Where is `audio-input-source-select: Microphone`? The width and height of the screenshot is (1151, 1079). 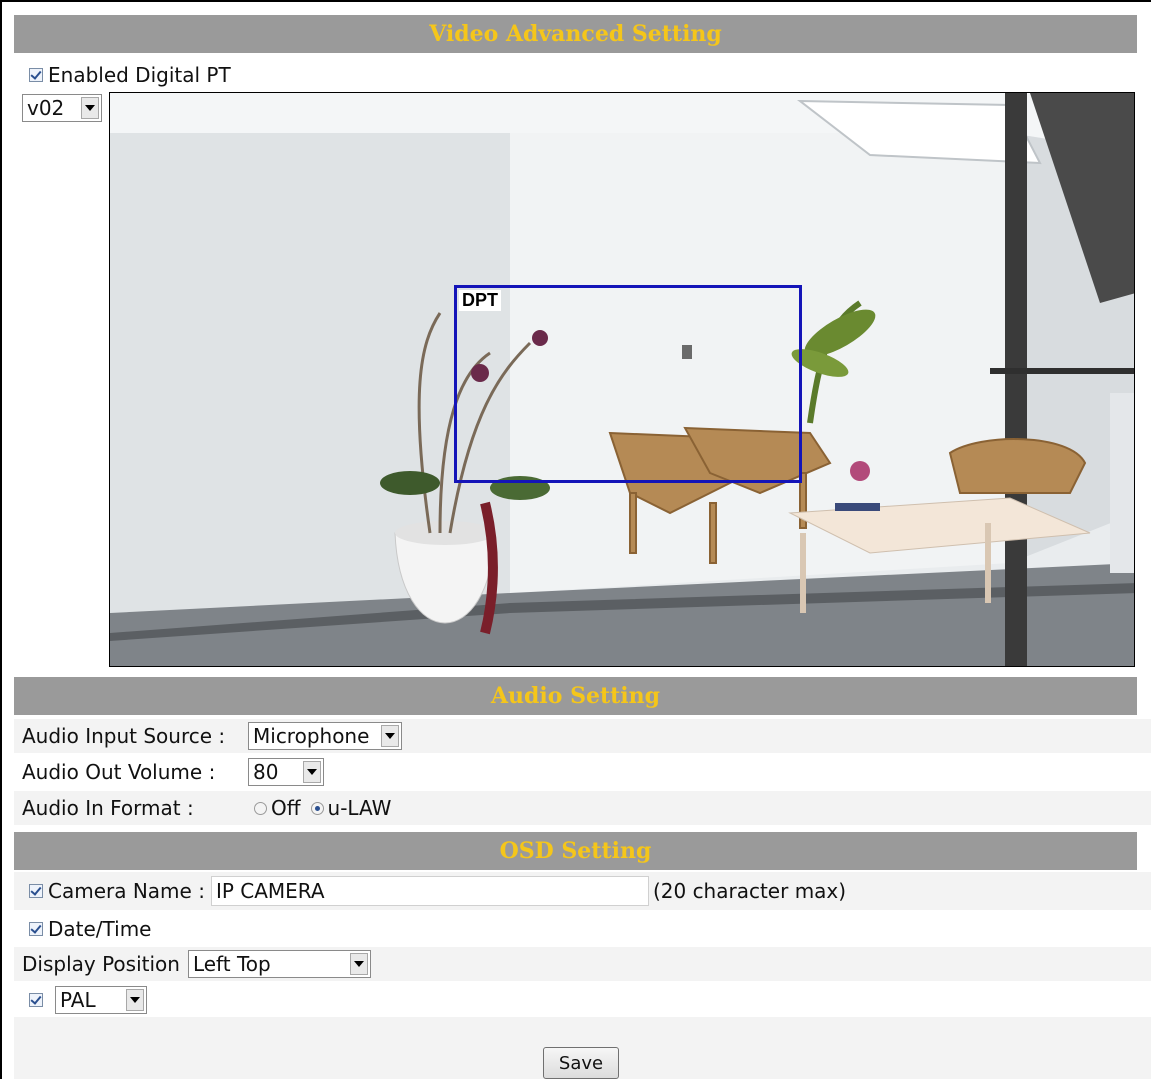
audio-input-source-select: Microphone is located at coordinates (325, 736).